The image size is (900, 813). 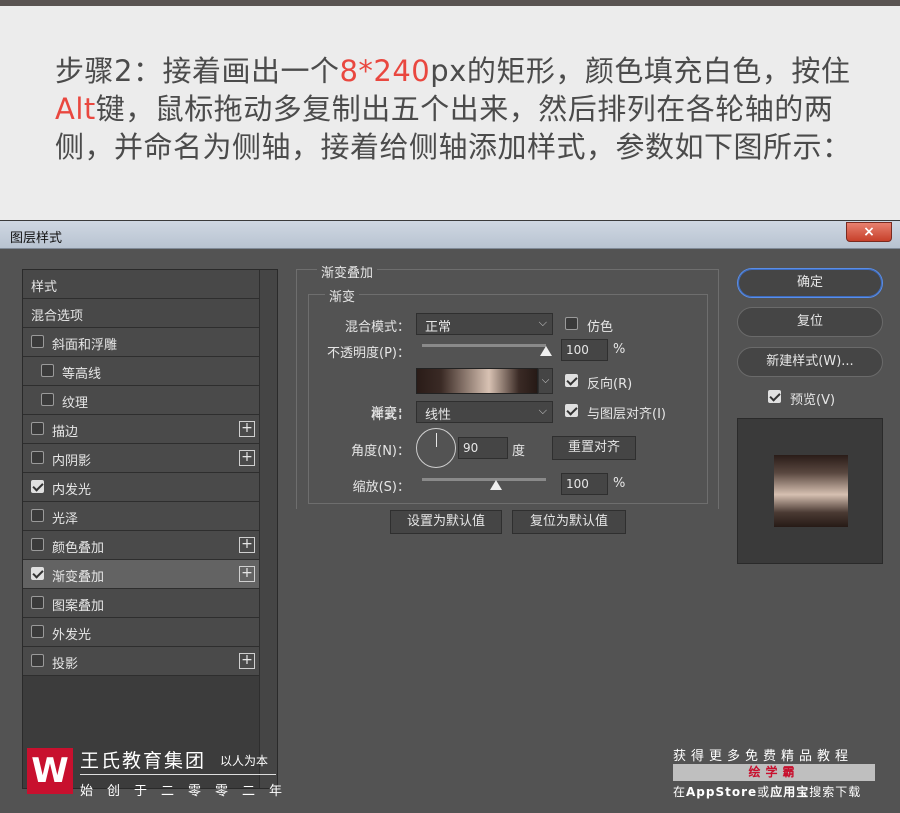 I want to click on reset-to-default-button: 复位为默认值, so click(x=569, y=522).